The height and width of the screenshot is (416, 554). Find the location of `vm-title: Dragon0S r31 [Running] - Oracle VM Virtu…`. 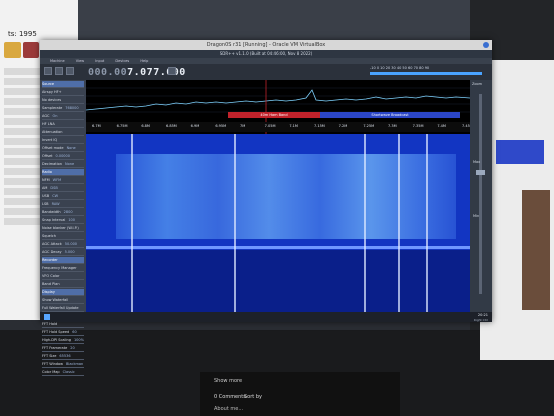

vm-title: Dragon0S r31 [Running] - Oracle VM Virtu… is located at coordinates (266, 45).